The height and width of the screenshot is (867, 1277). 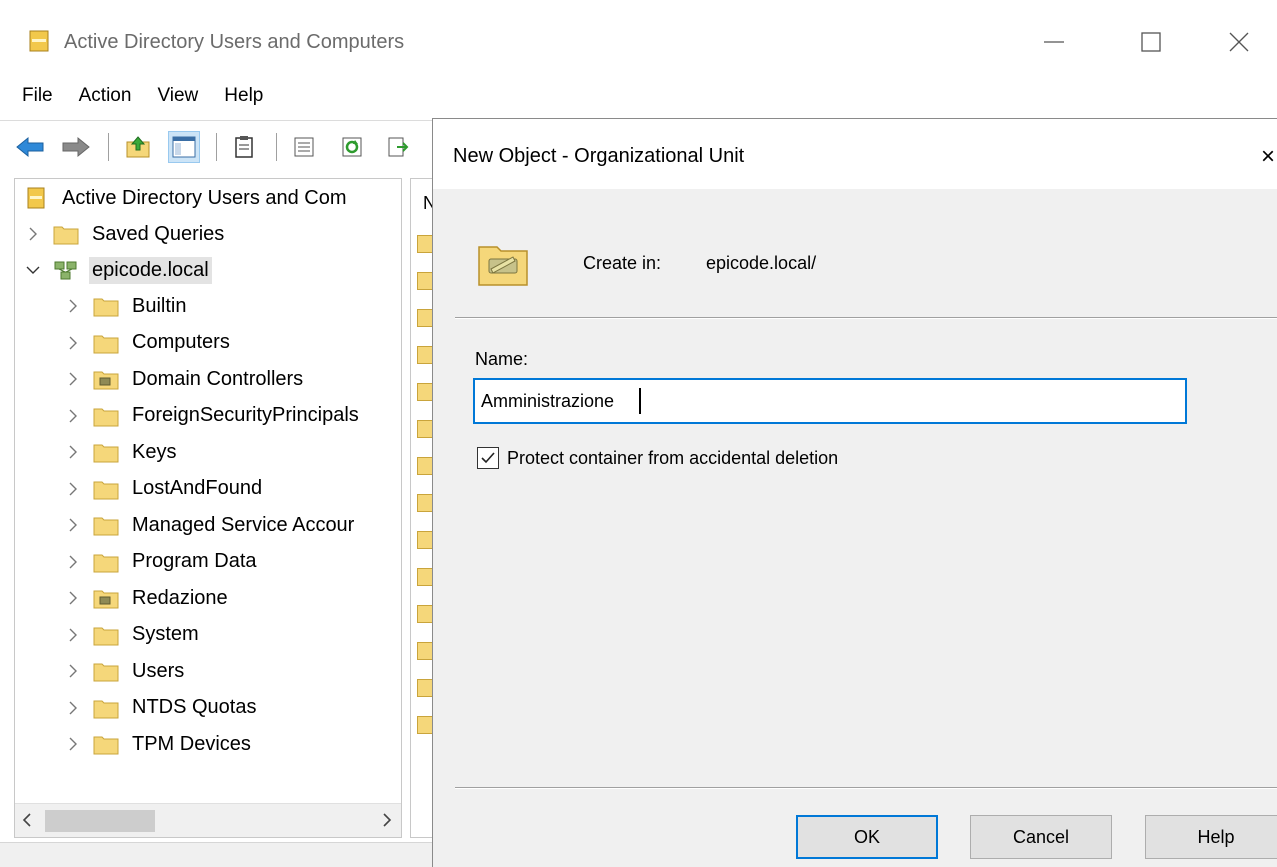 I want to click on tree-item-label: LostAndFound, so click(x=197, y=488).